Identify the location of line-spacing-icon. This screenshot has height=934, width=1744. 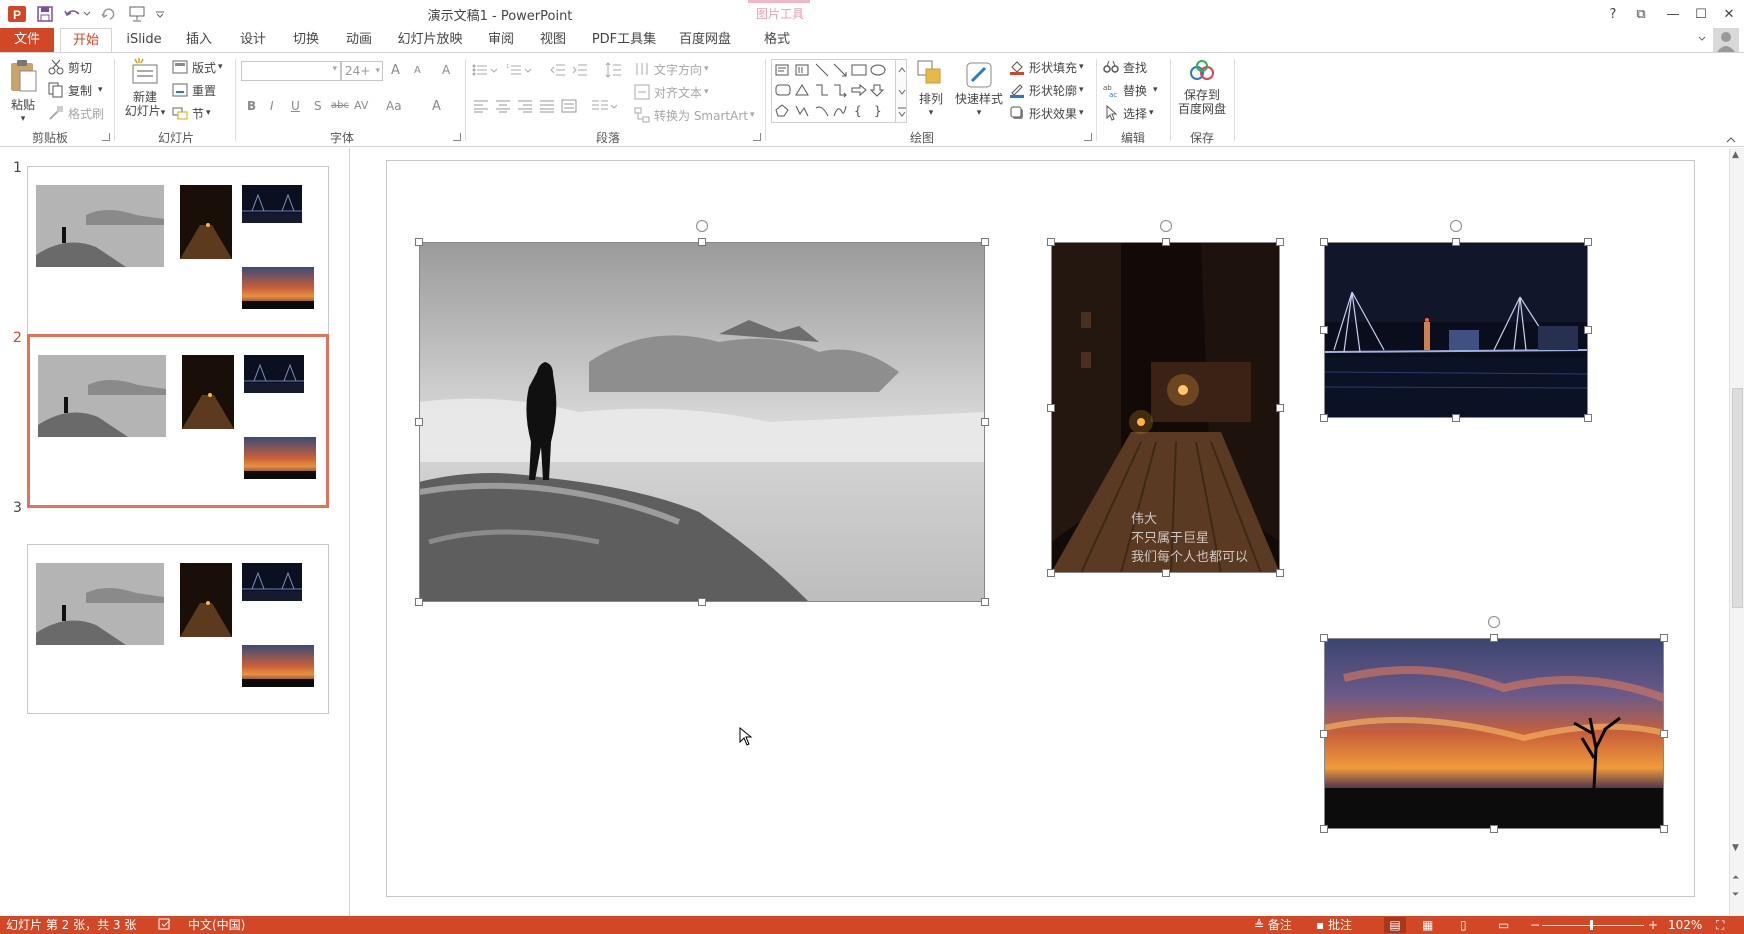
(616, 71).